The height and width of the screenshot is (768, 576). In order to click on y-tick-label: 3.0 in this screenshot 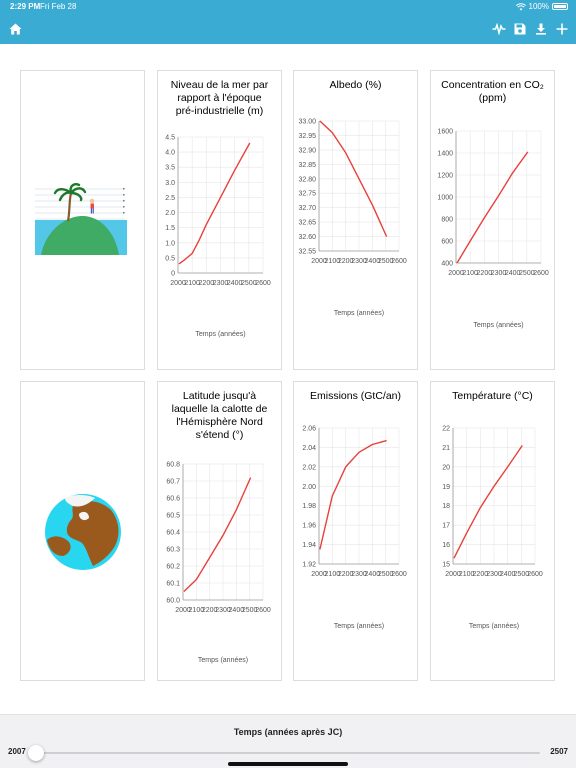, I will do `click(170, 183)`.